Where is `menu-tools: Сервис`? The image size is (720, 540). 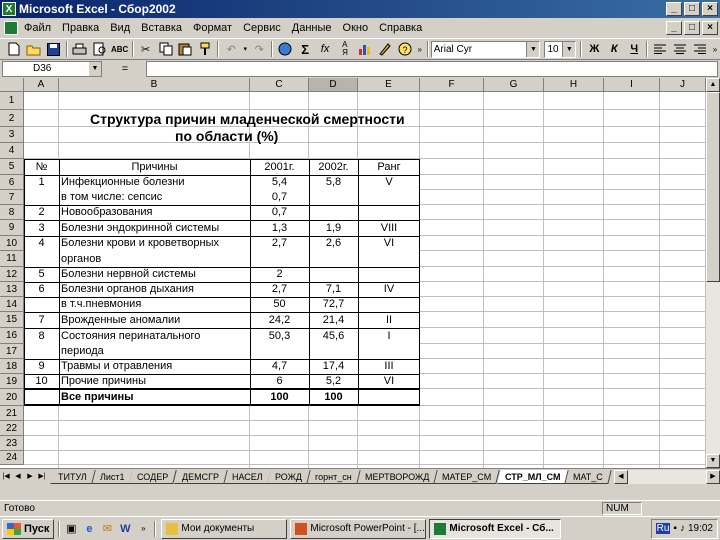 menu-tools: Сервис is located at coordinates (262, 28).